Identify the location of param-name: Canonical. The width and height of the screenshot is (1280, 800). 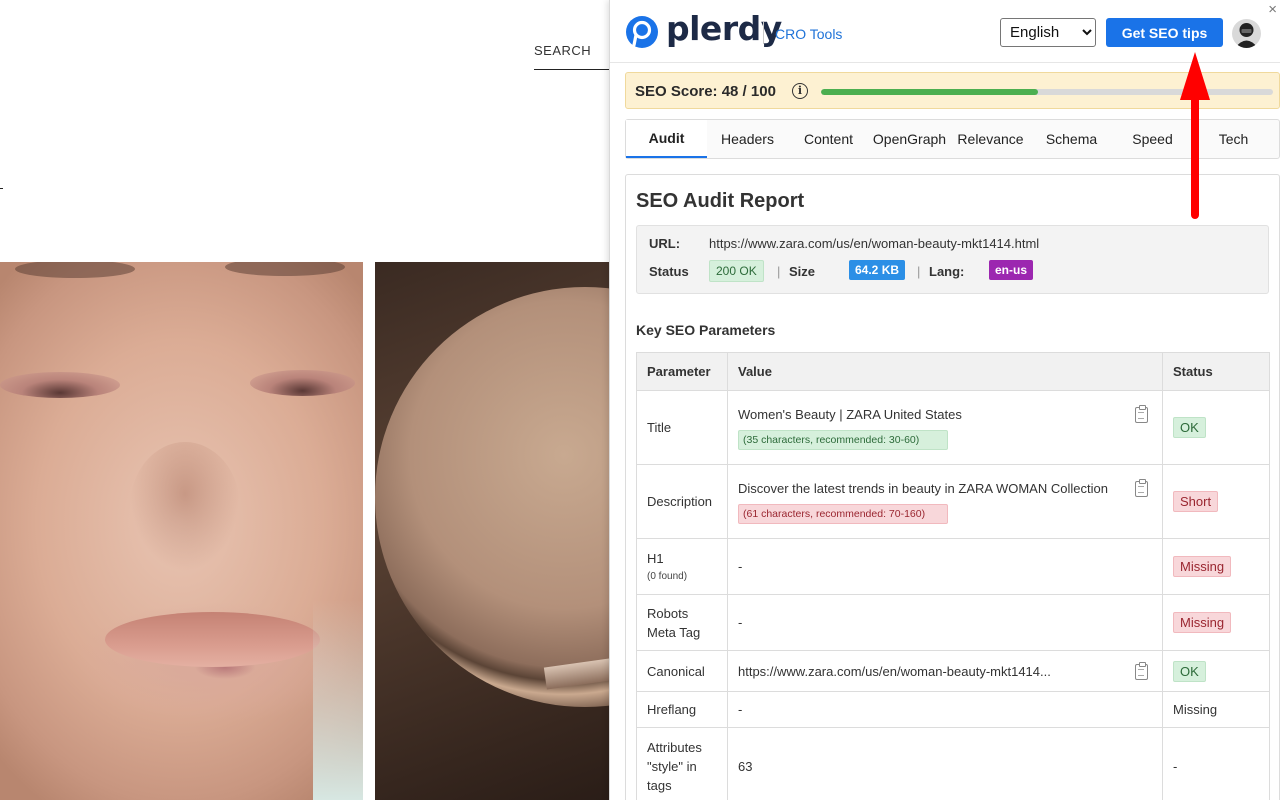
(682, 671).